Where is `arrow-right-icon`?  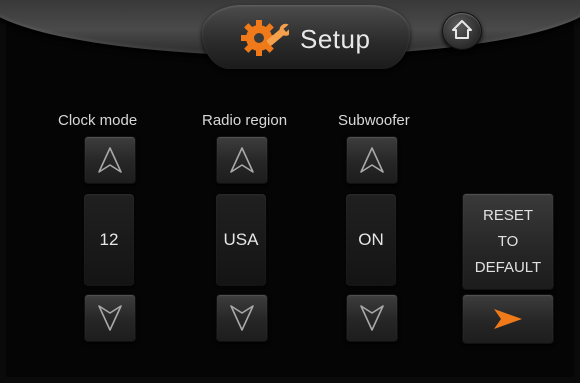
arrow-right-icon is located at coordinates (508, 319).